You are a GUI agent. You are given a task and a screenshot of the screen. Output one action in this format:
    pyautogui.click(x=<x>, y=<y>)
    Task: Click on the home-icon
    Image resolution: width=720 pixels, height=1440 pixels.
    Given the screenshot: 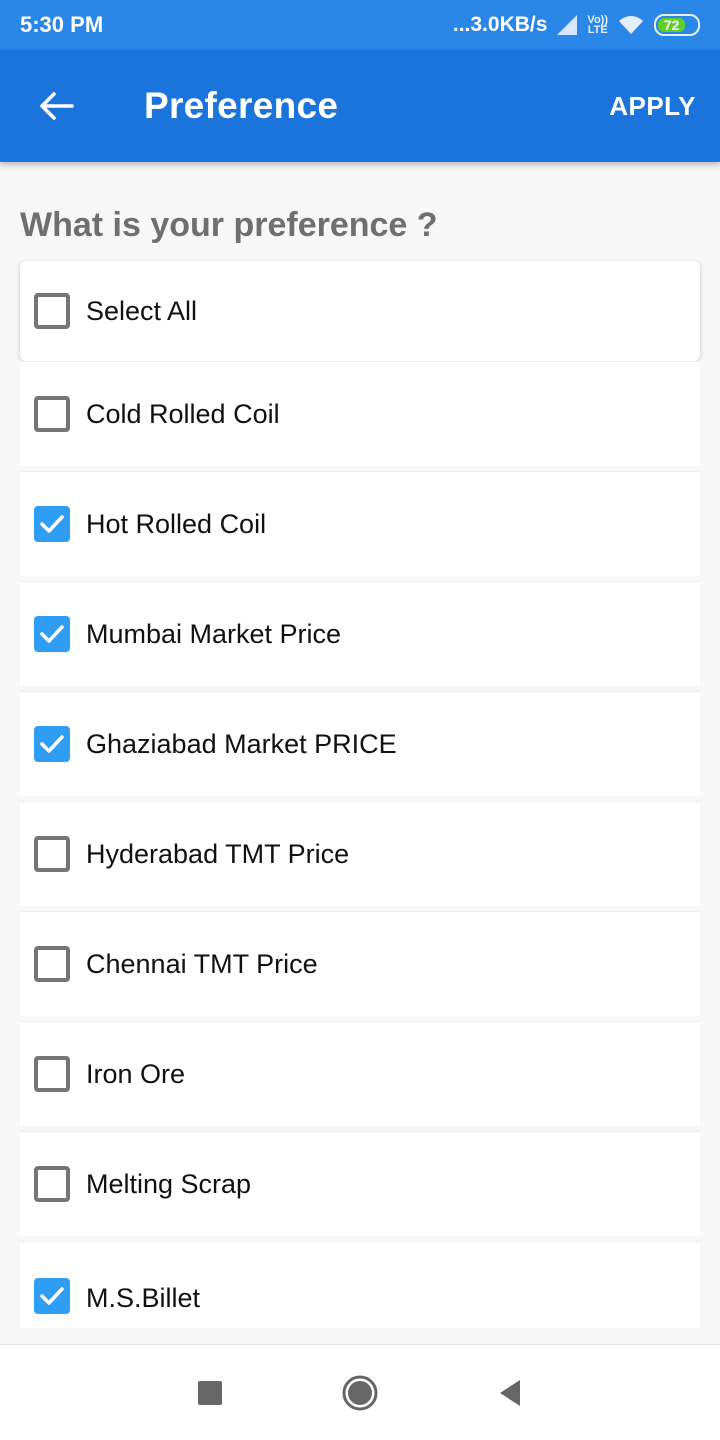 What is the action you would take?
    pyautogui.click(x=360, y=1392)
    